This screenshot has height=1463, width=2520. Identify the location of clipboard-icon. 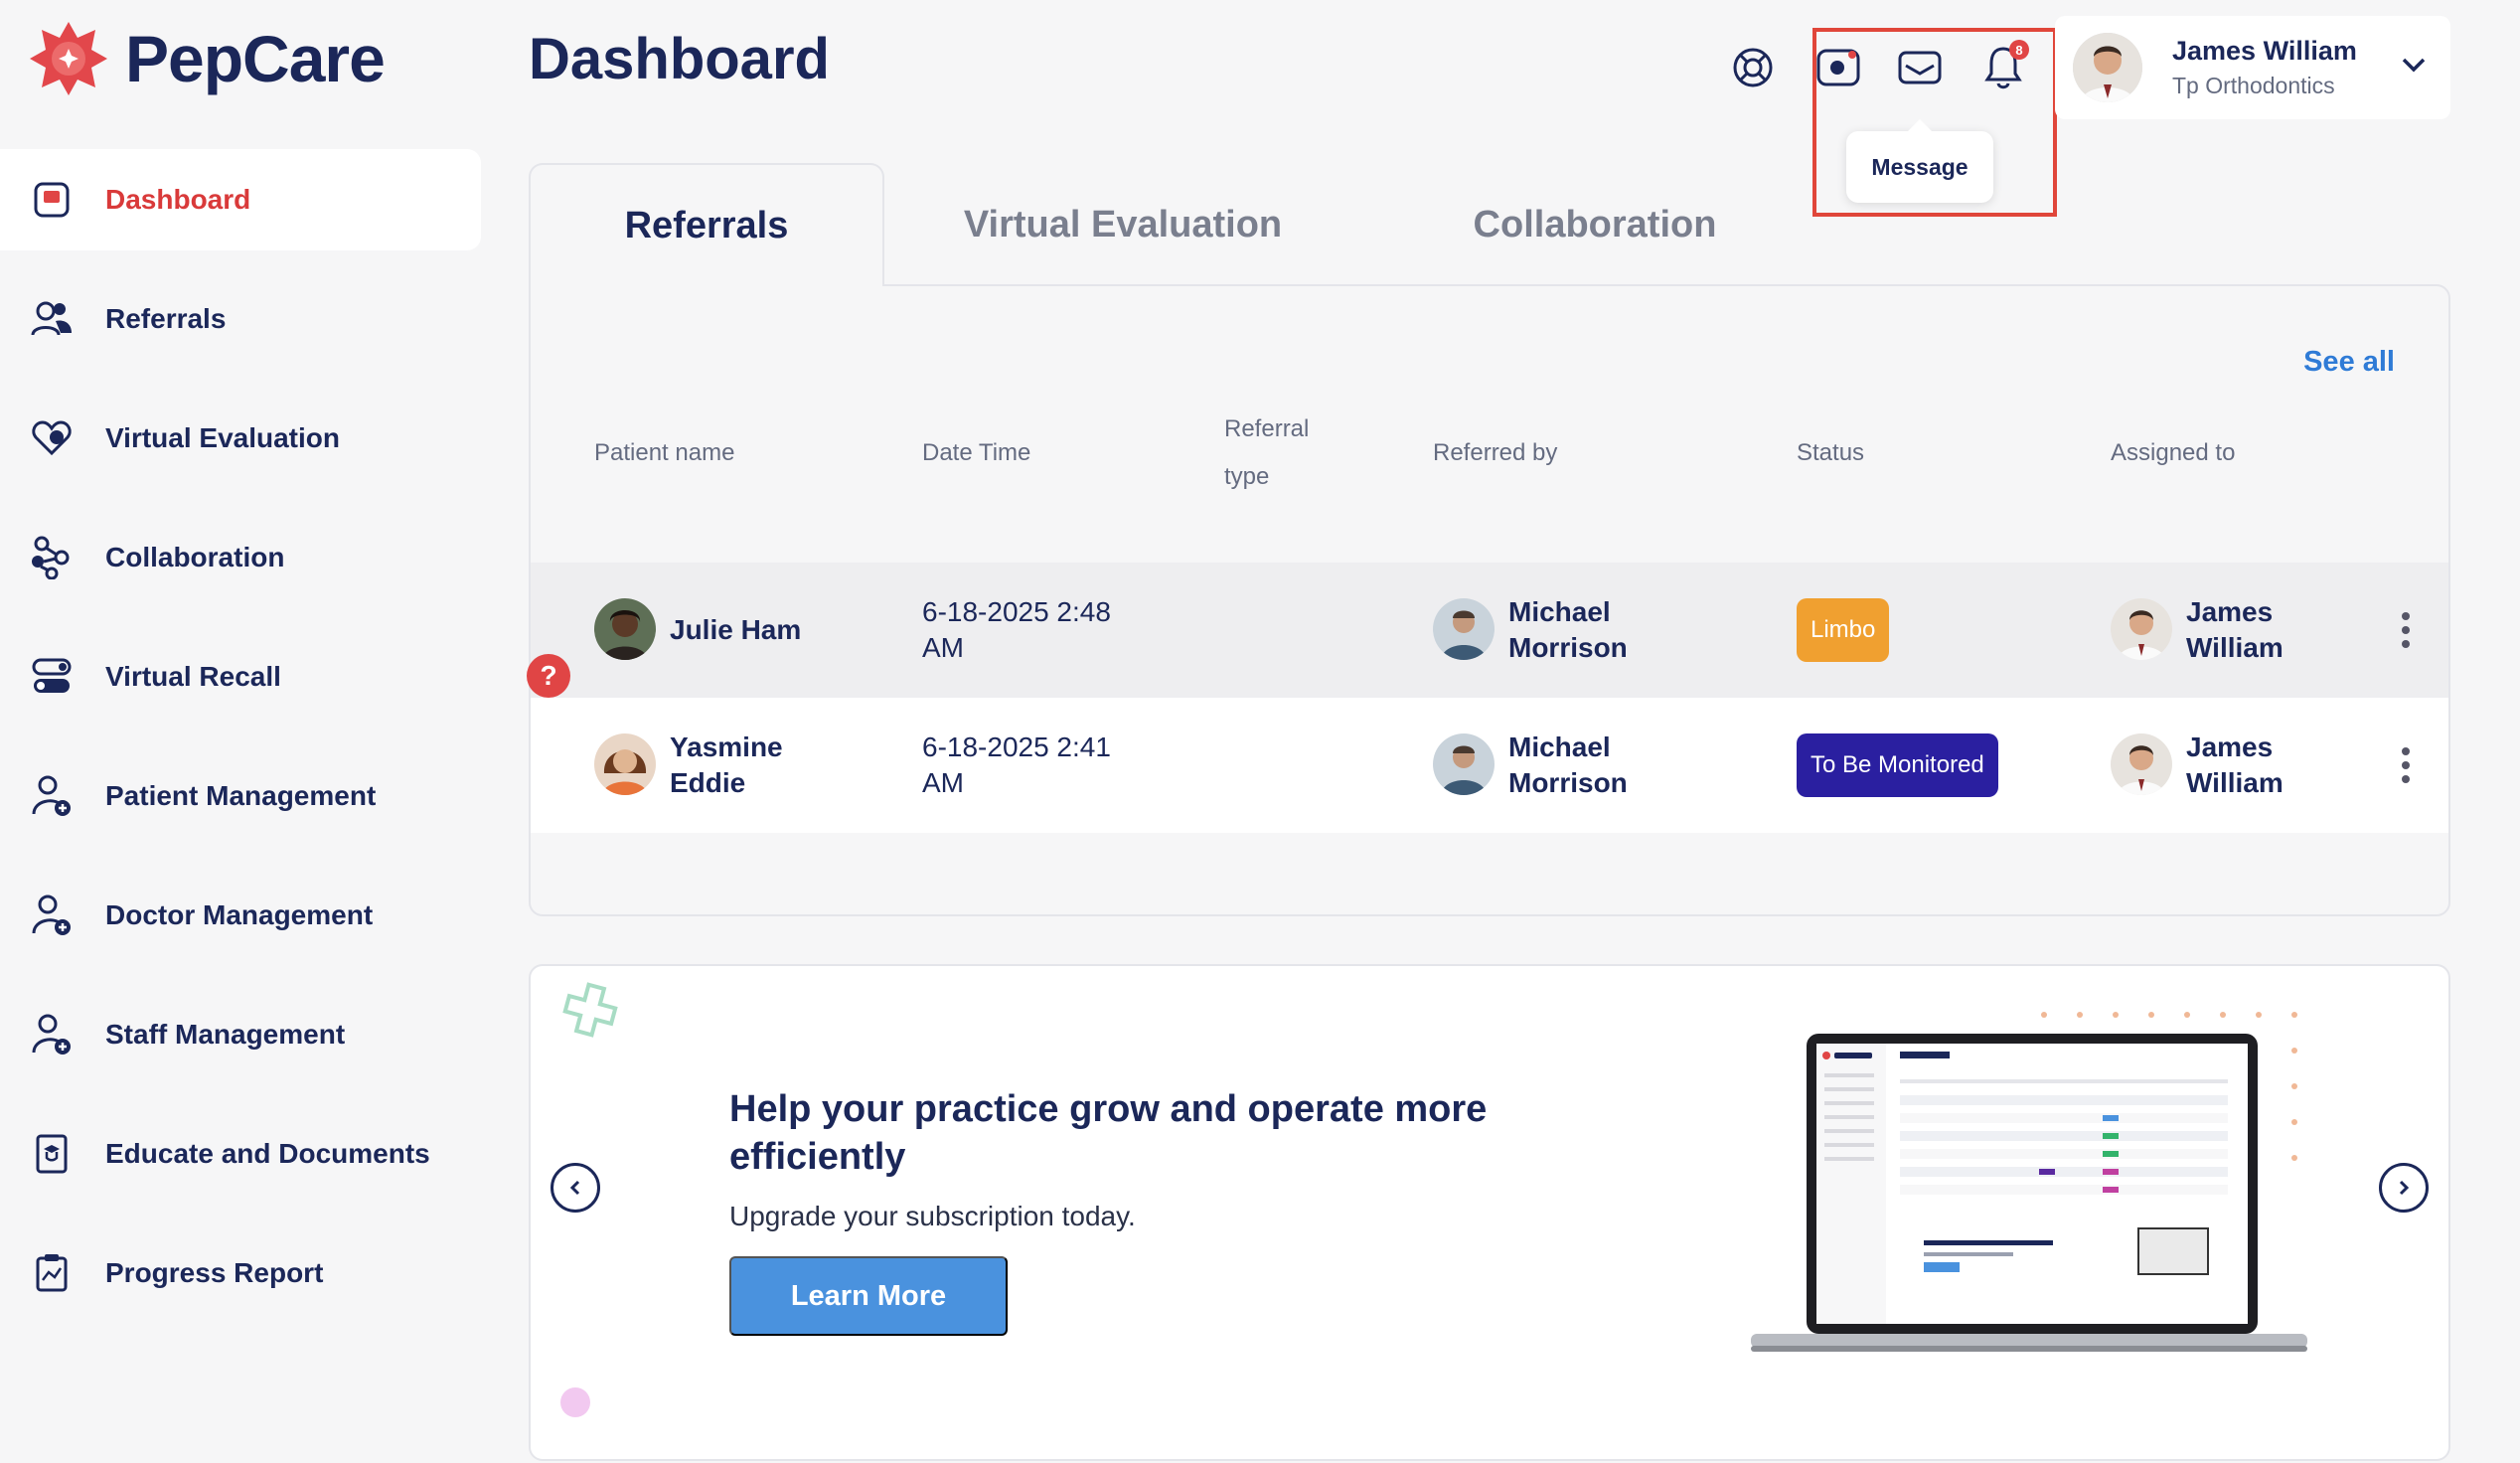
(52, 1273).